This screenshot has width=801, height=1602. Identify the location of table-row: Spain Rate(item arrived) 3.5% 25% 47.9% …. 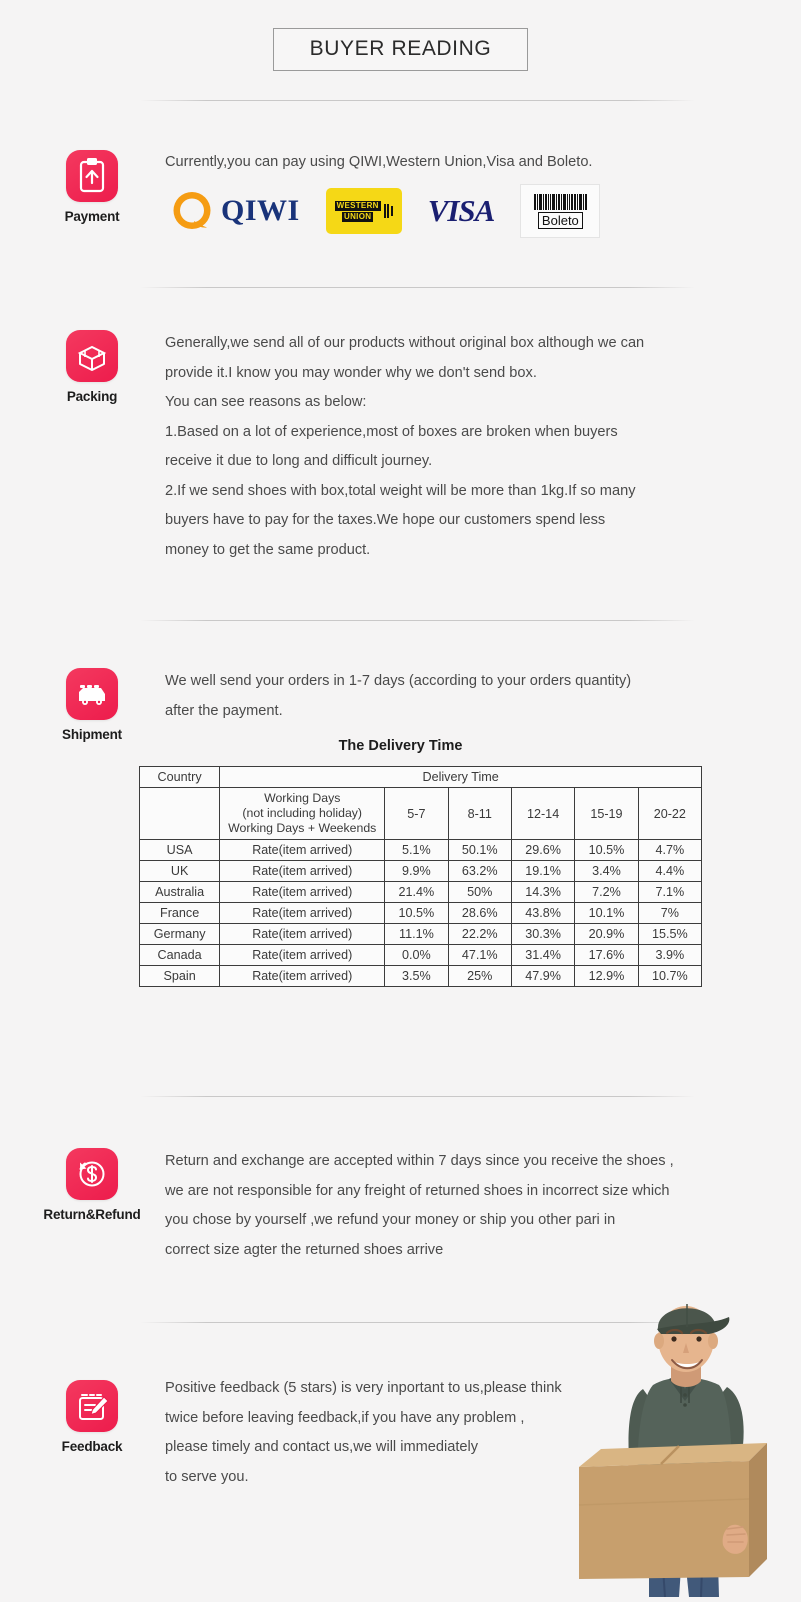
(420, 976).